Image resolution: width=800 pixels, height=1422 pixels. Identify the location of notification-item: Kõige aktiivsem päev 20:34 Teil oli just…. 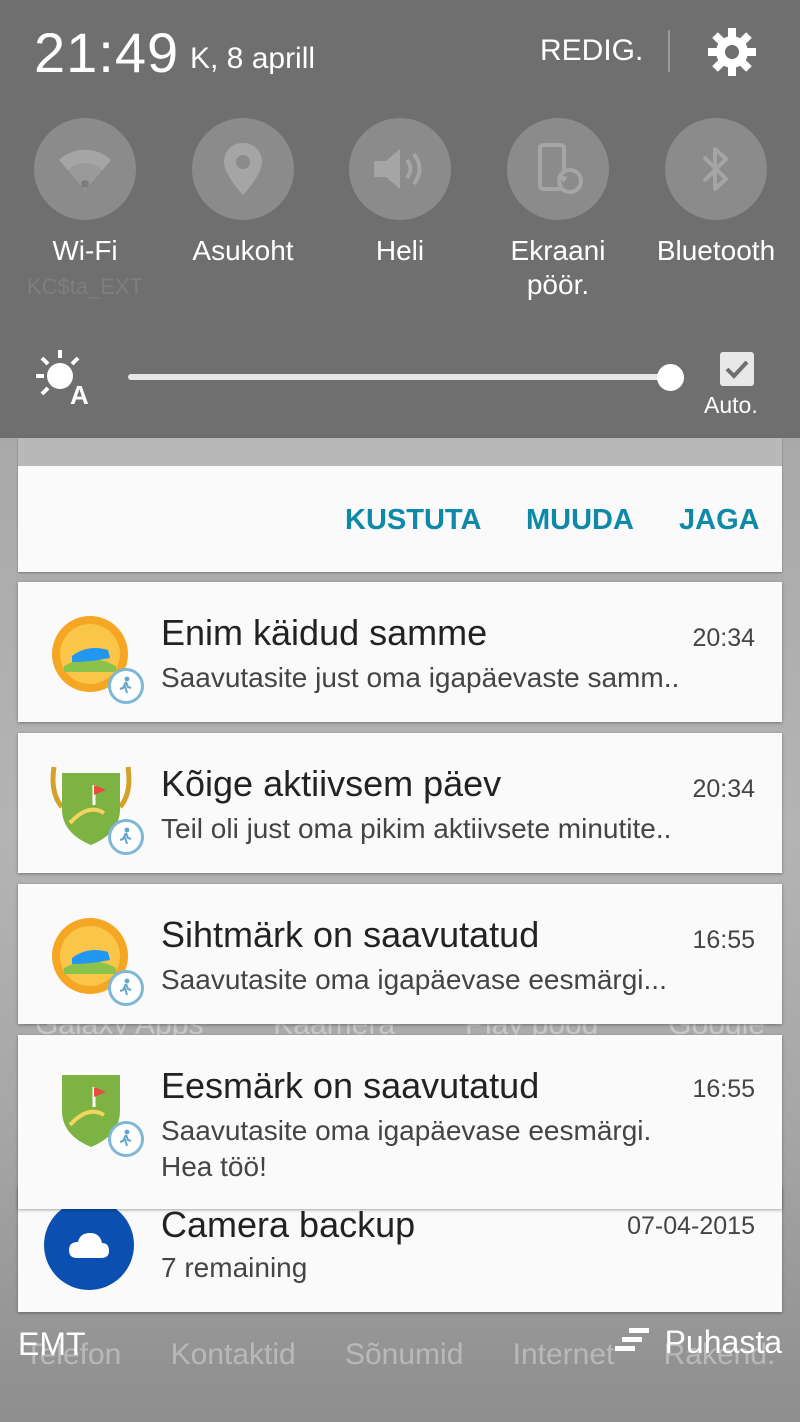
(400, 803).